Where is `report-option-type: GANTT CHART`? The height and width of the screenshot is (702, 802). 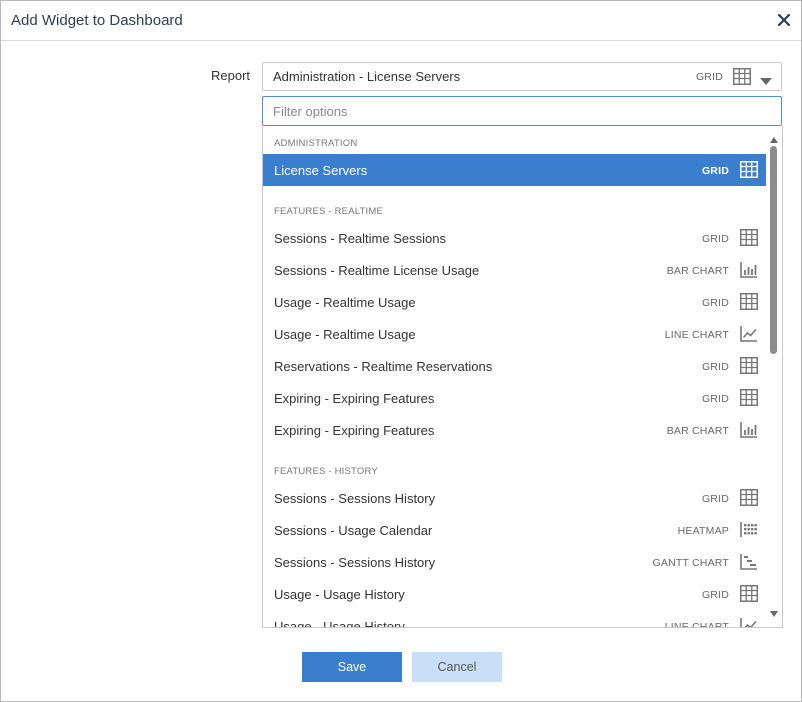
report-option-type: GANTT CHART is located at coordinates (690, 563).